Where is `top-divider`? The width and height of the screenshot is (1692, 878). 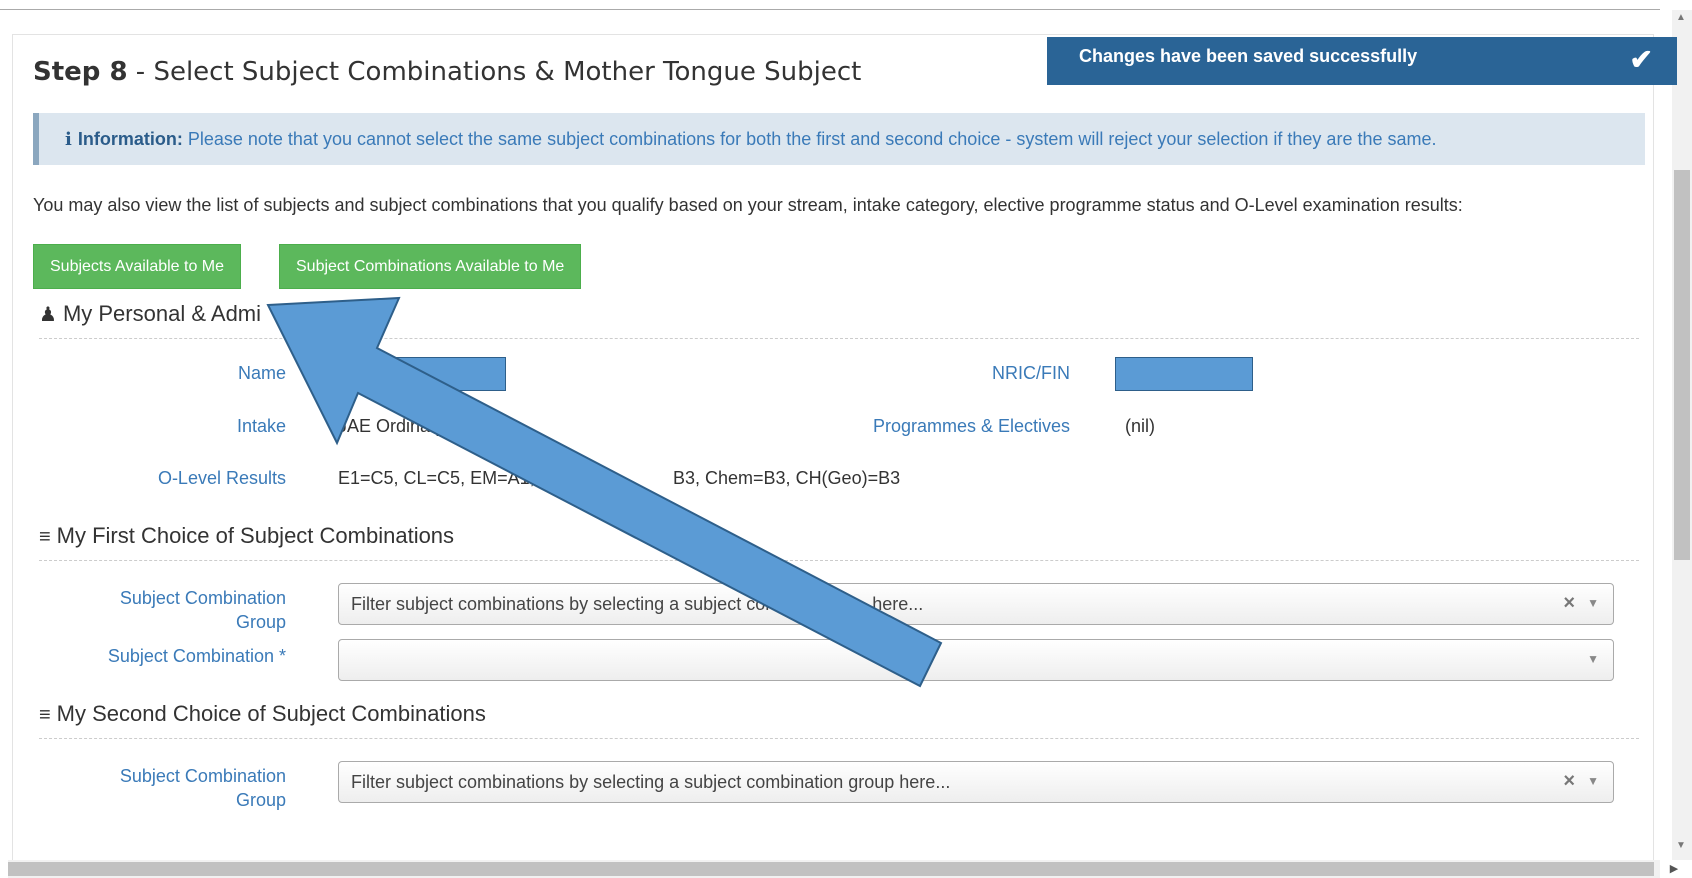 top-divider is located at coordinates (830, 9).